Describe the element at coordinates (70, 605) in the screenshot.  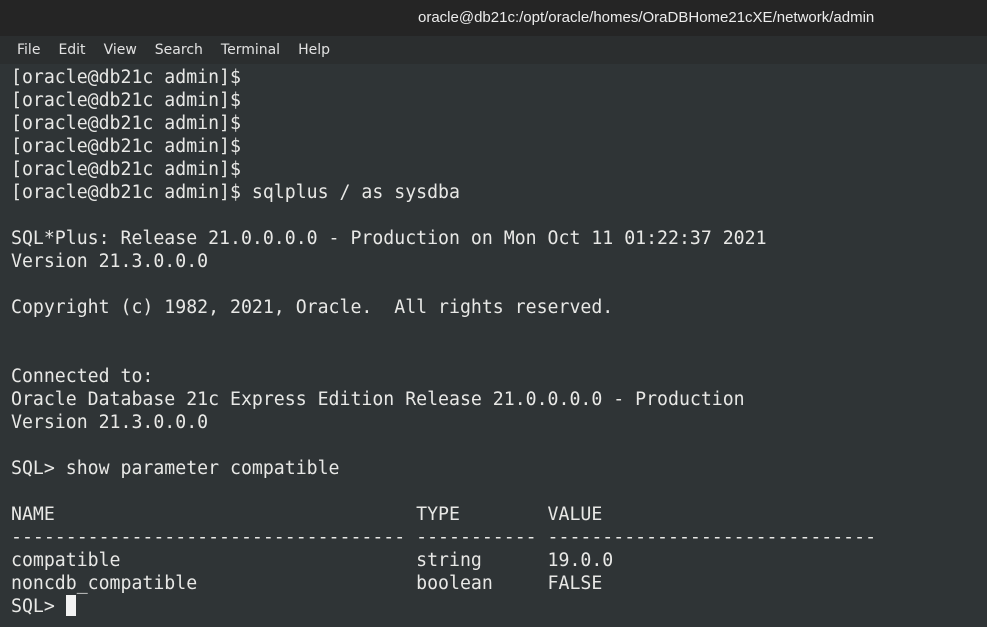
I see `text-cursor` at that location.